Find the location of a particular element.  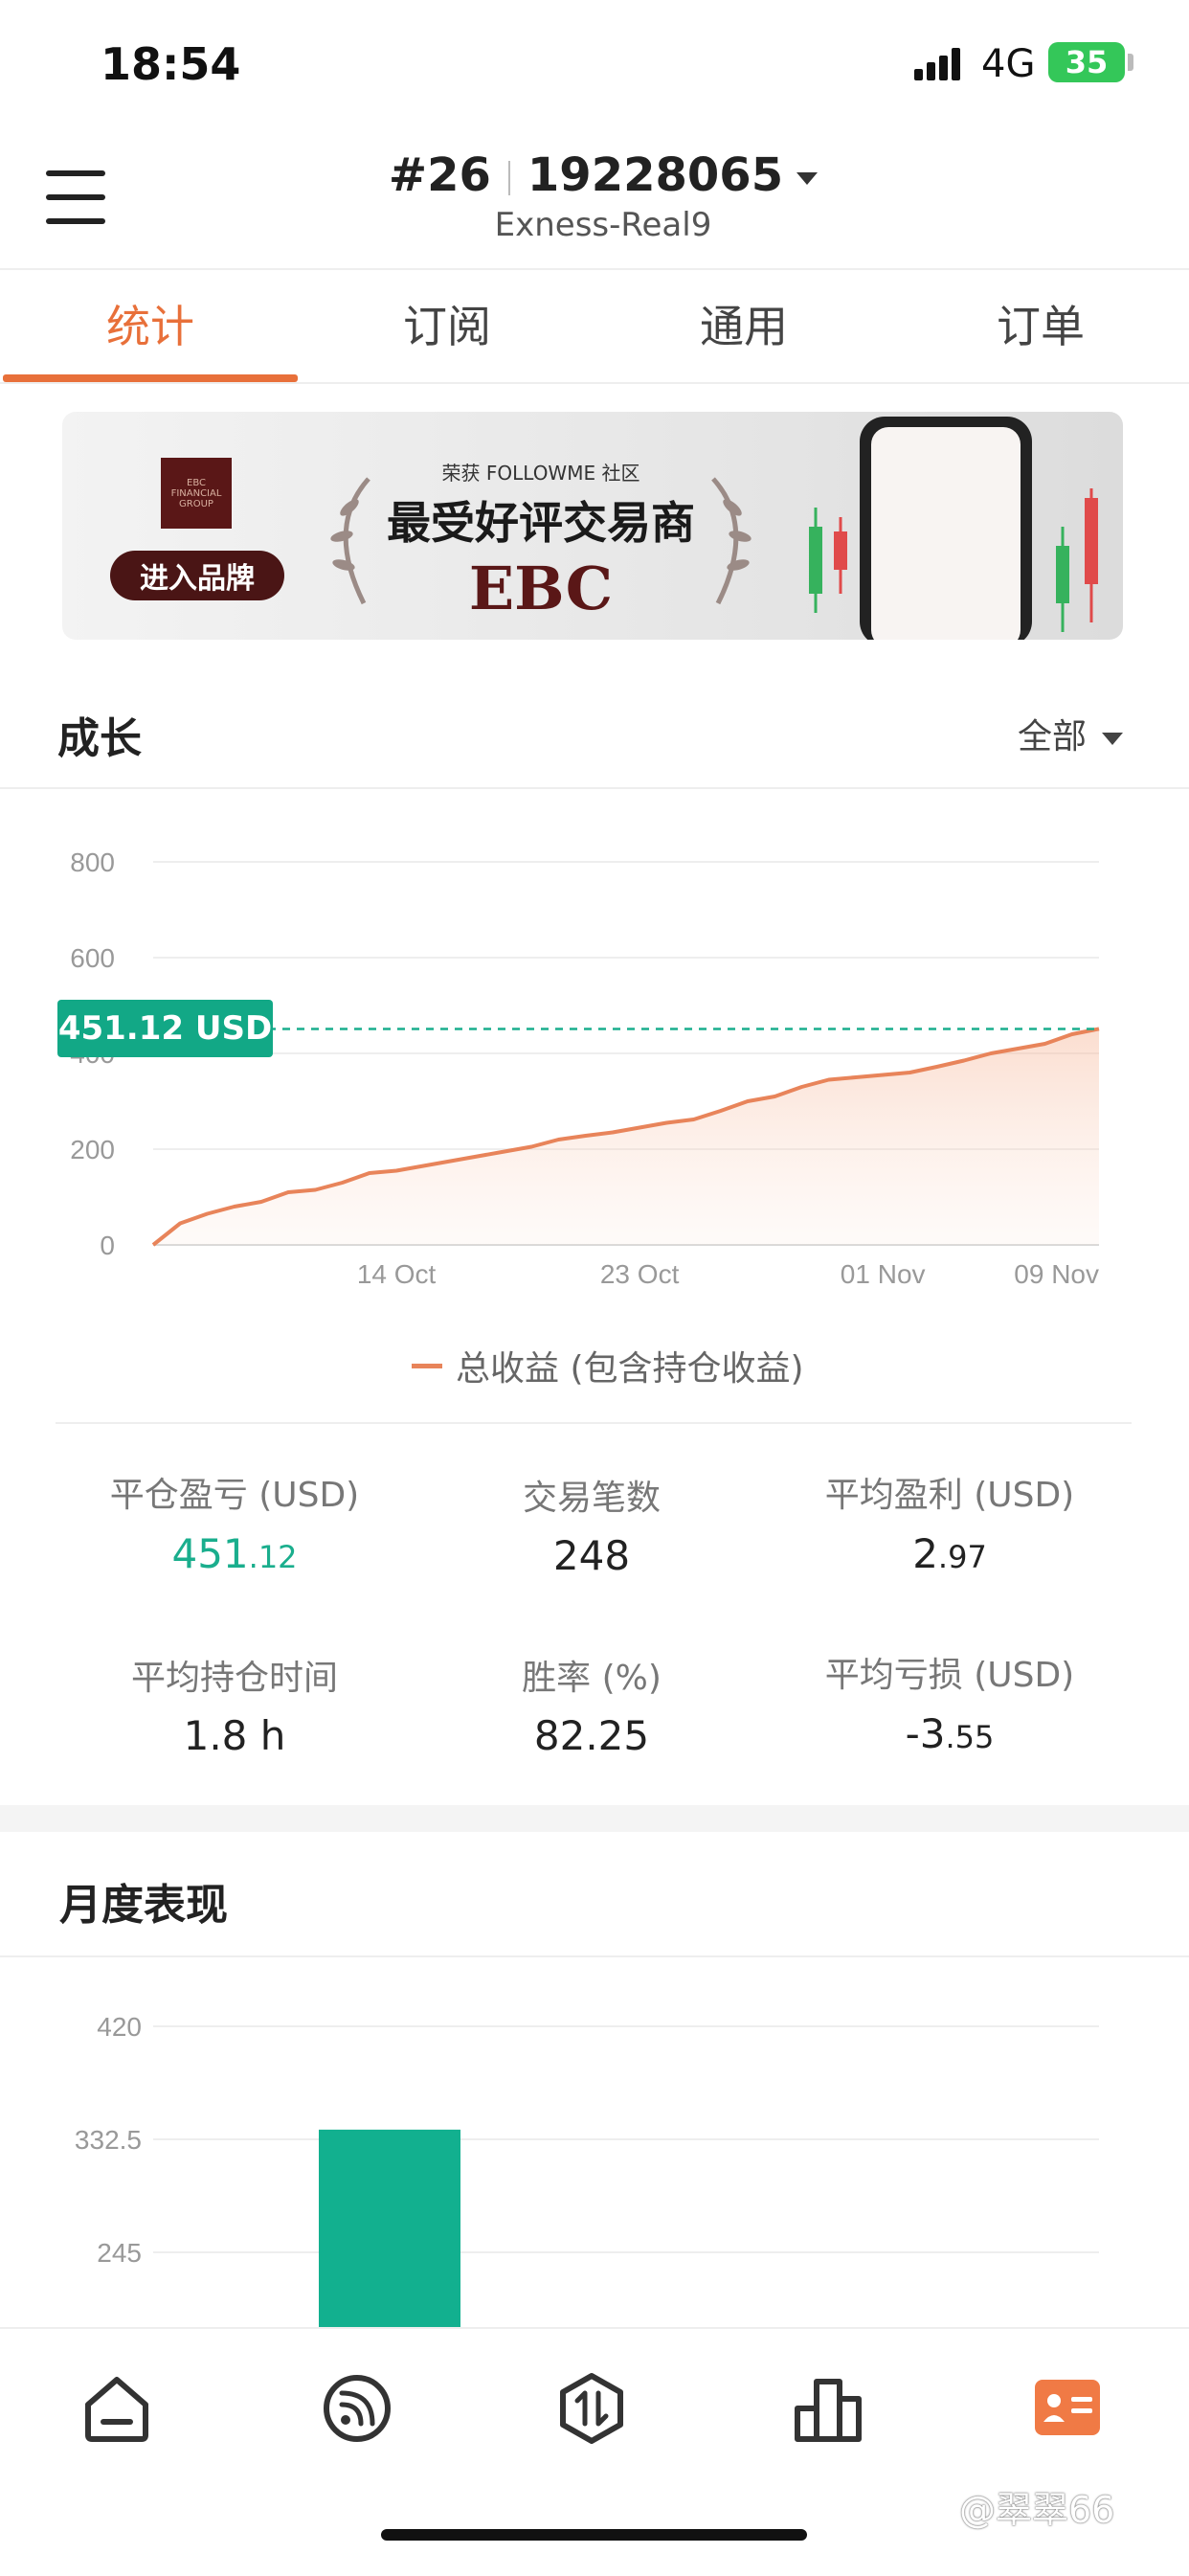

win-rate-value: 82.25 is located at coordinates (591, 1735).